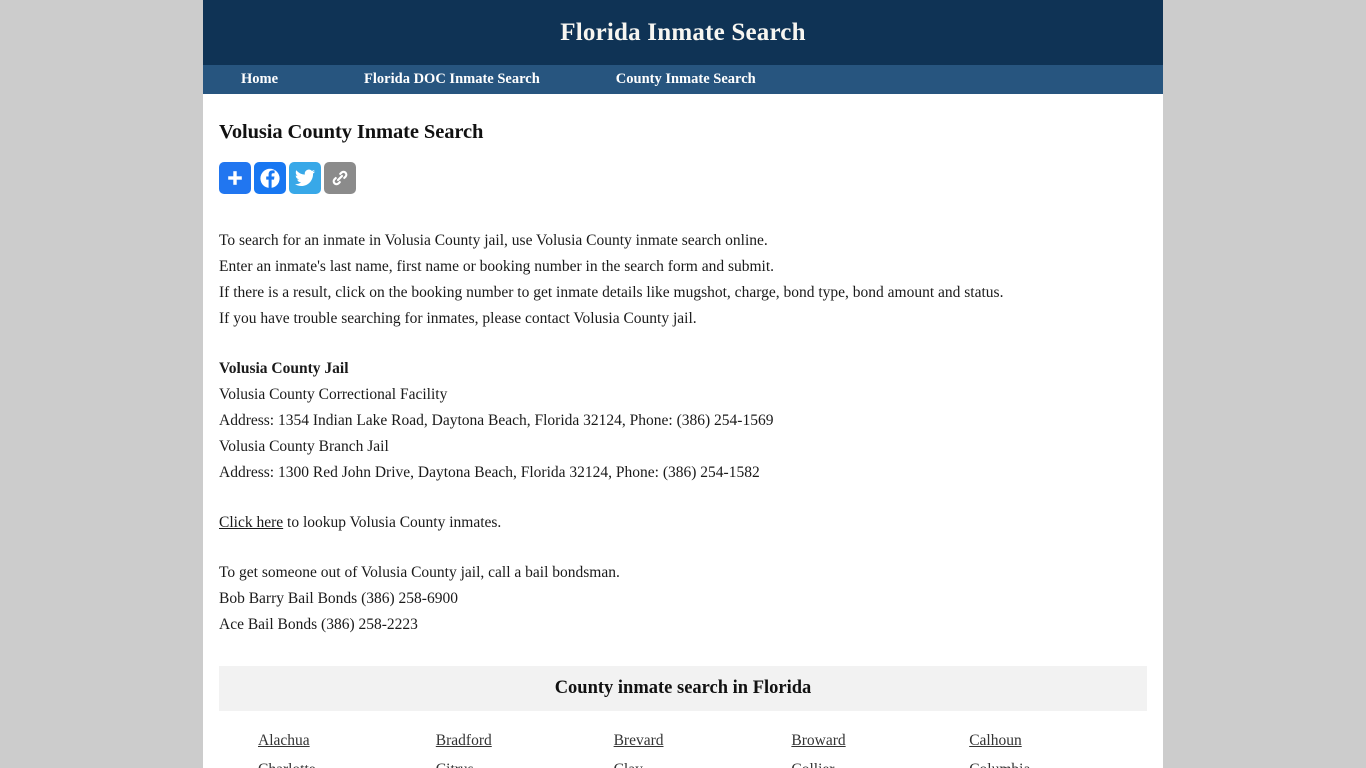 Image resolution: width=1366 pixels, height=768 pixels. What do you see at coordinates (284, 740) in the screenshot?
I see `county-link-alachua: Alachua` at bounding box center [284, 740].